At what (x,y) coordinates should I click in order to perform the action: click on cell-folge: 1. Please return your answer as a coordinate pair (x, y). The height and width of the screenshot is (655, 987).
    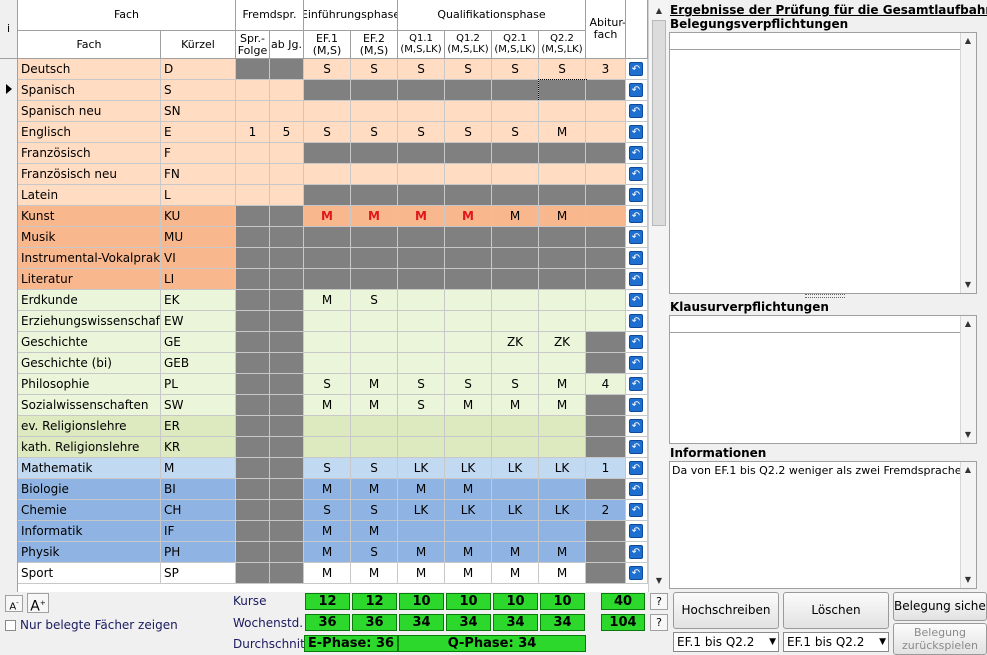
    Looking at the image, I should click on (253, 132).